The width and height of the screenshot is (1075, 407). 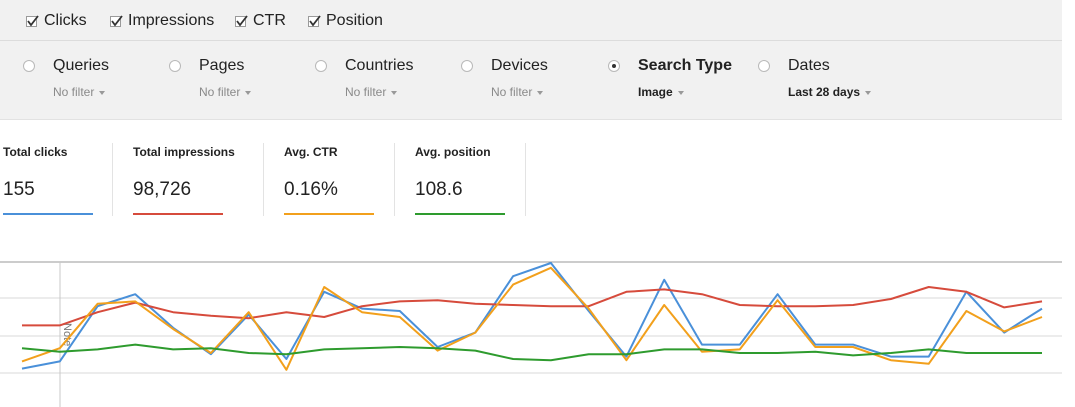 What do you see at coordinates (379, 65) in the screenshot?
I see `countries-label: Countries` at bounding box center [379, 65].